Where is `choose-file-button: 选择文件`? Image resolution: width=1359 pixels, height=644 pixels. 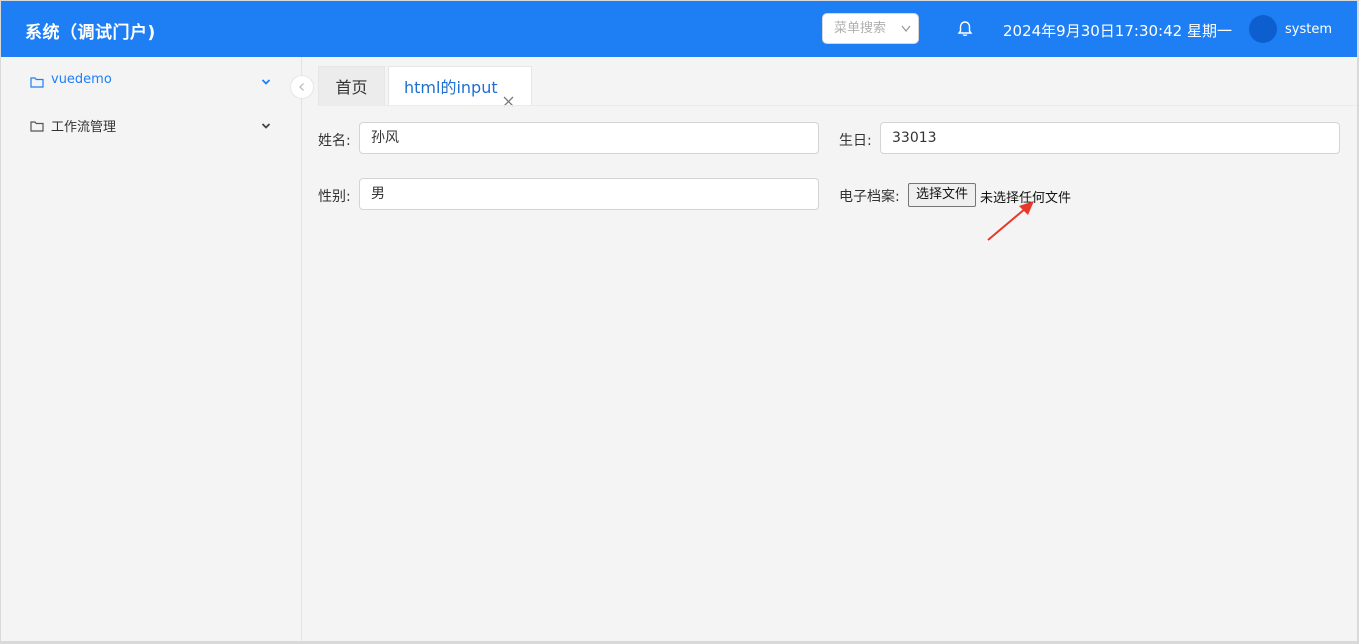 choose-file-button: 选择文件 is located at coordinates (942, 195).